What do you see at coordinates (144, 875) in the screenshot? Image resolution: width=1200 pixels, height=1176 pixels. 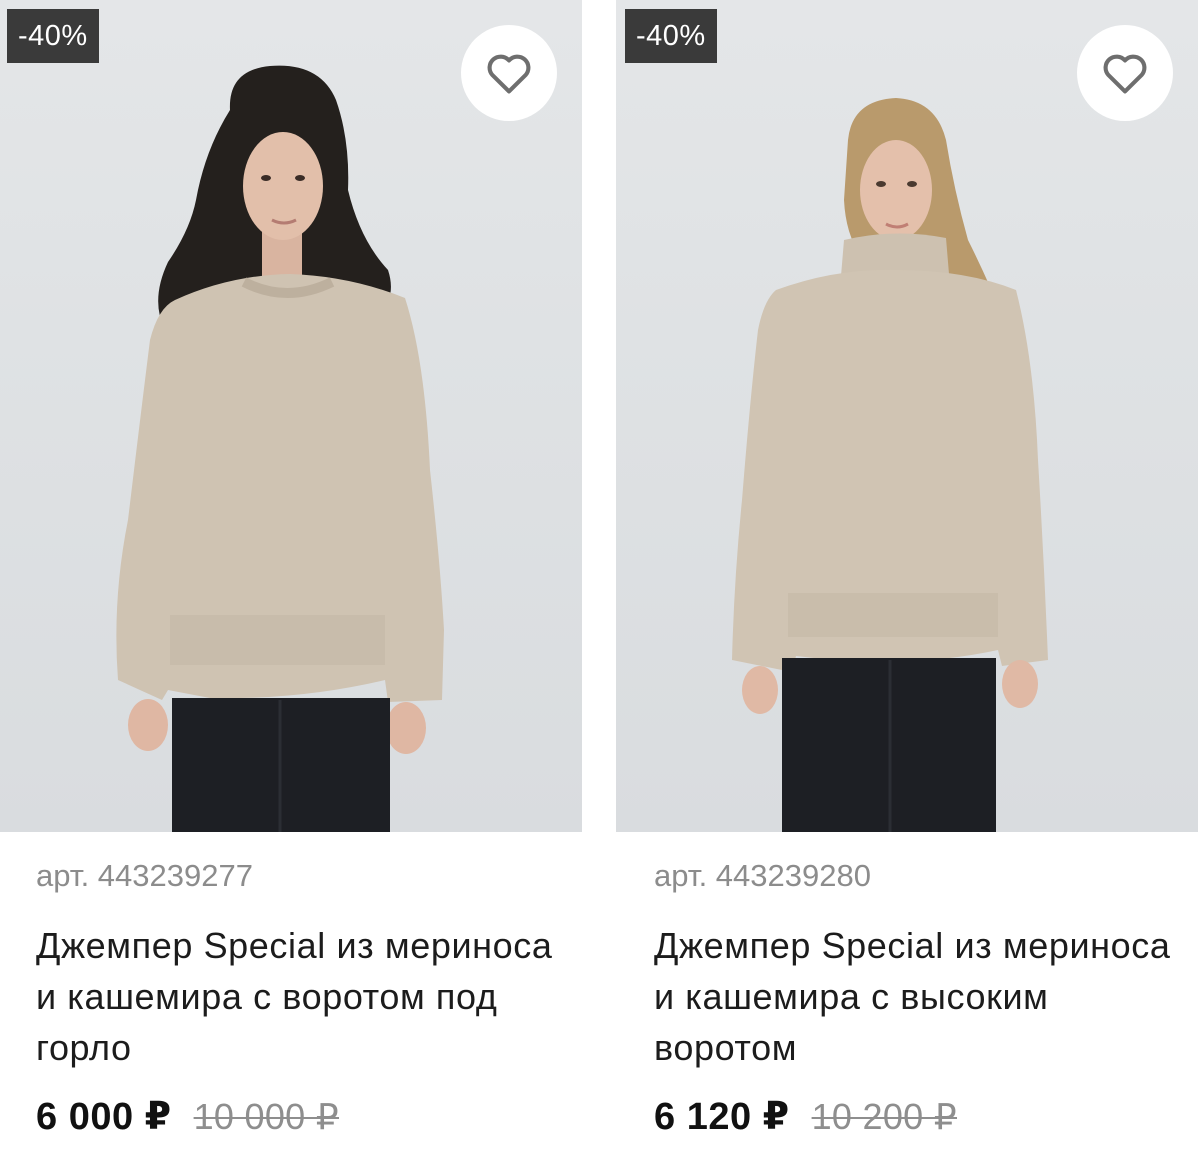 I see `product-sku: арт. 443239277` at bounding box center [144, 875].